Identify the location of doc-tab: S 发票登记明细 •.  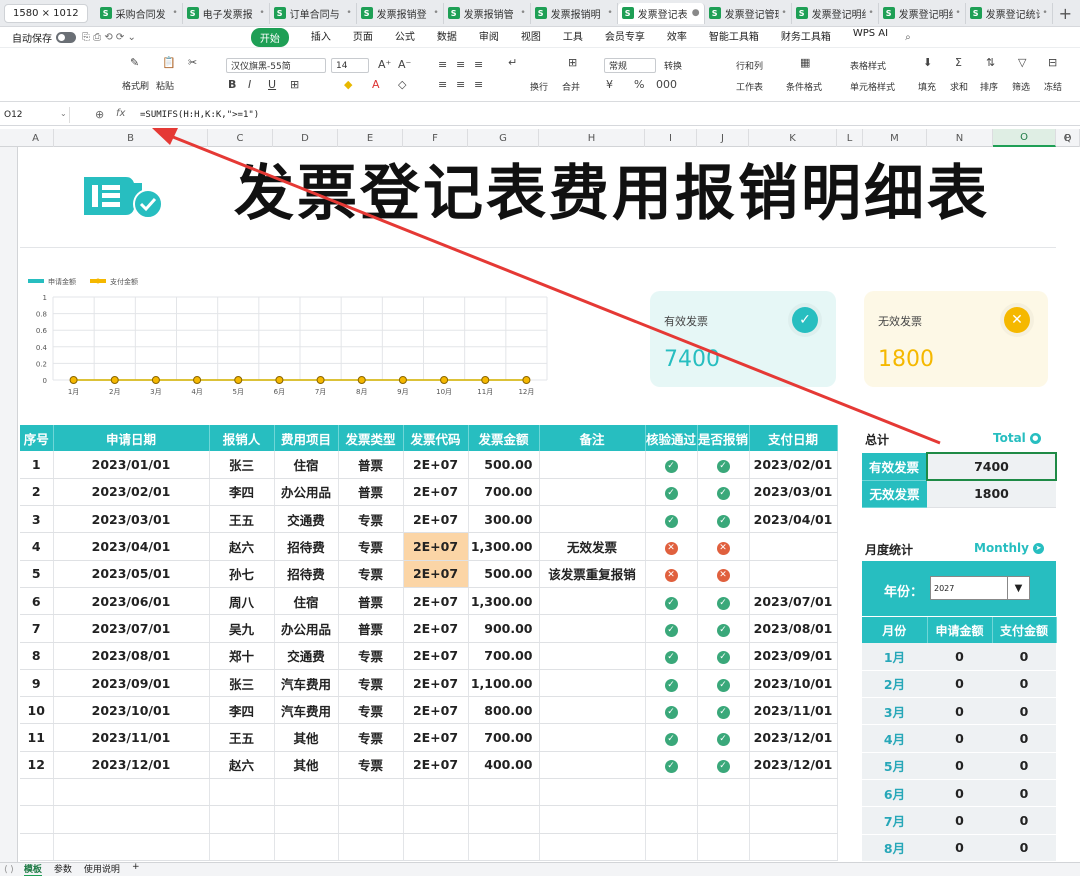
(922, 13).